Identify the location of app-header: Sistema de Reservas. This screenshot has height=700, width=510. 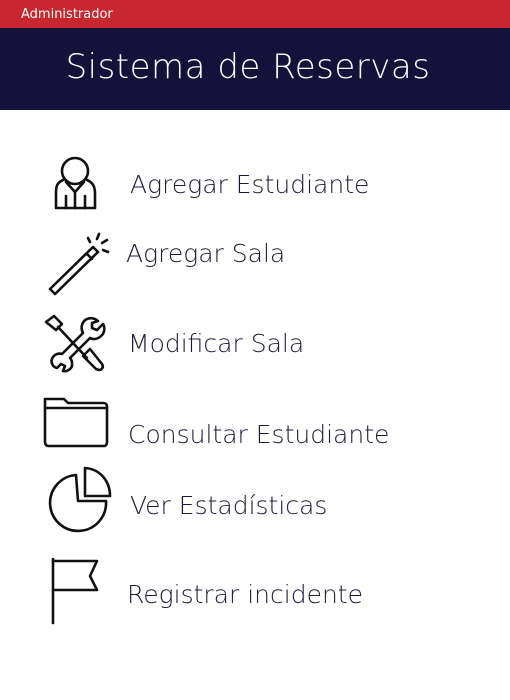
(255, 69).